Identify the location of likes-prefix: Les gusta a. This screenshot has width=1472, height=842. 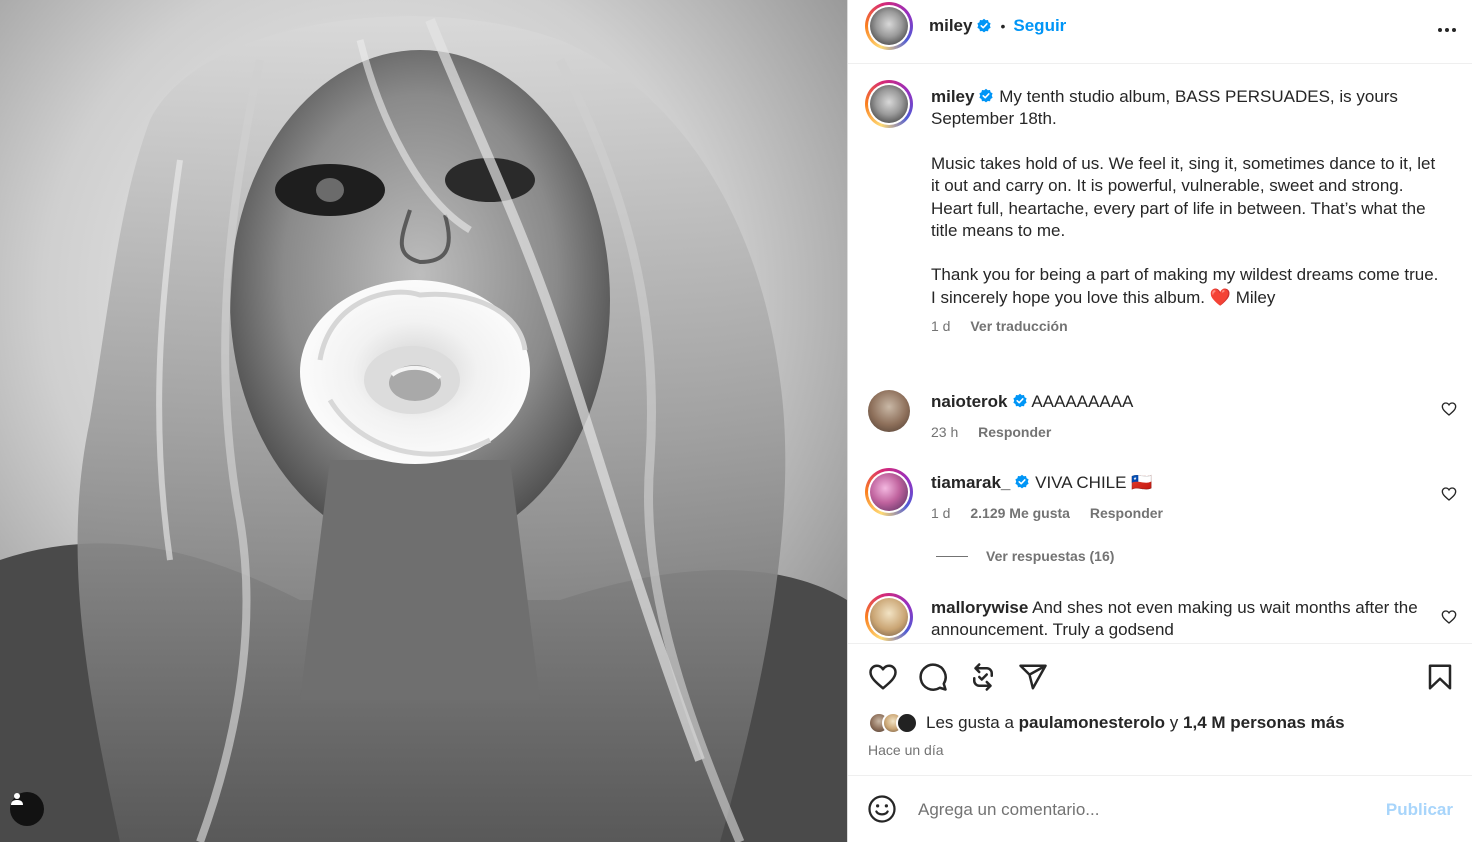
(970, 722).